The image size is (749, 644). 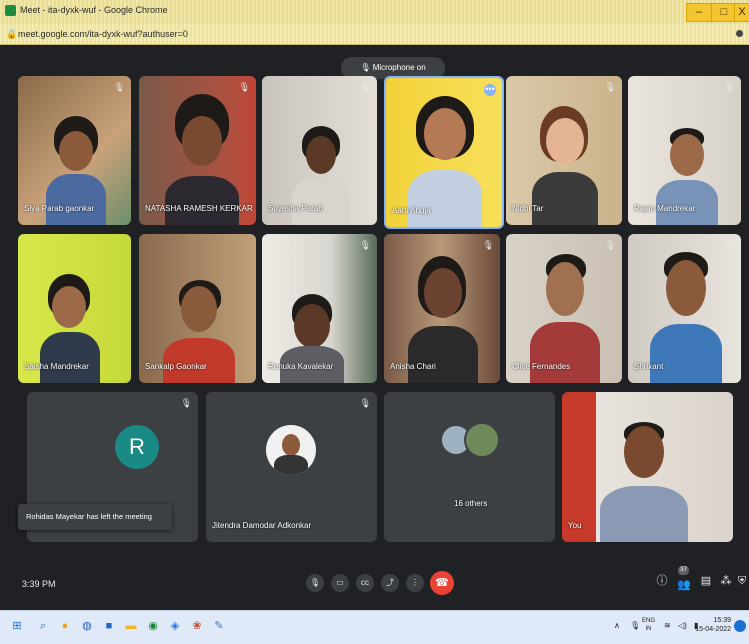 I want to click on participant-tile: Sankalp Gaonkar, so click(x=197, y=308).